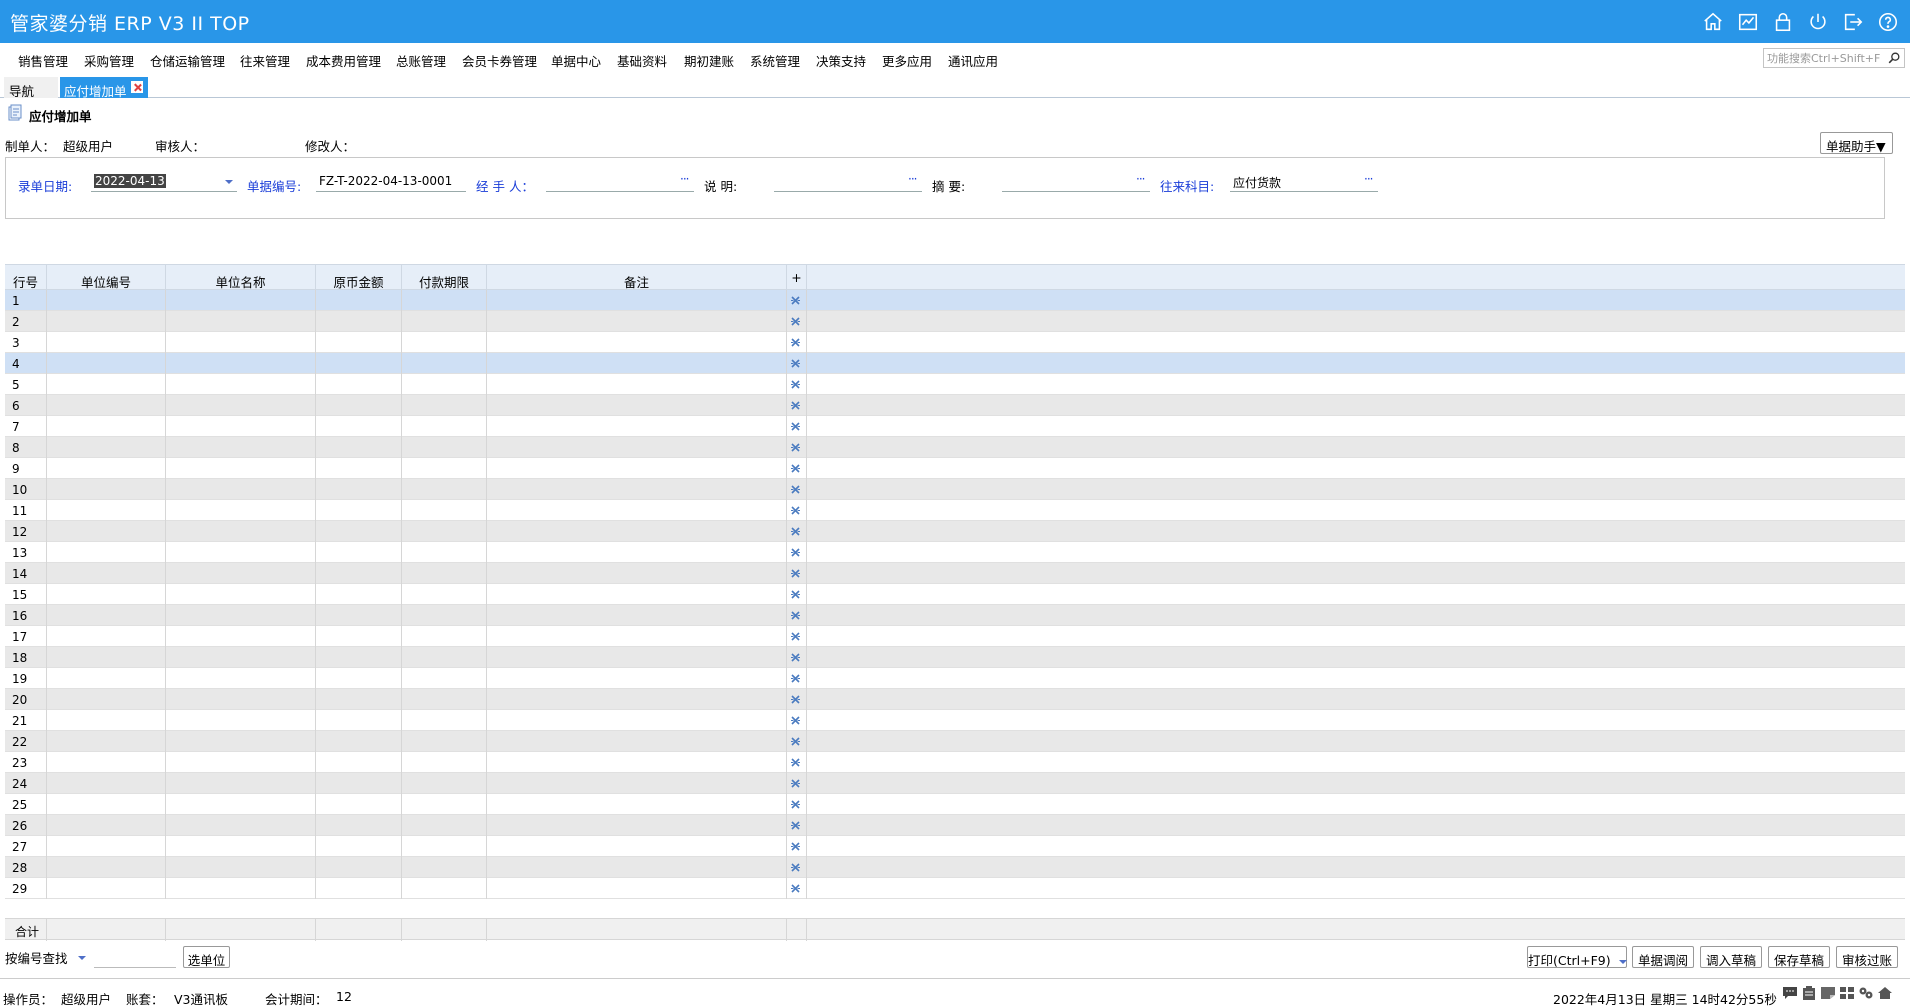 The height and width of the screenshot is (1007, 1910). Describe the element at coordinates (955, 300) in the screenshot. I see `table-row: 1` at that location.